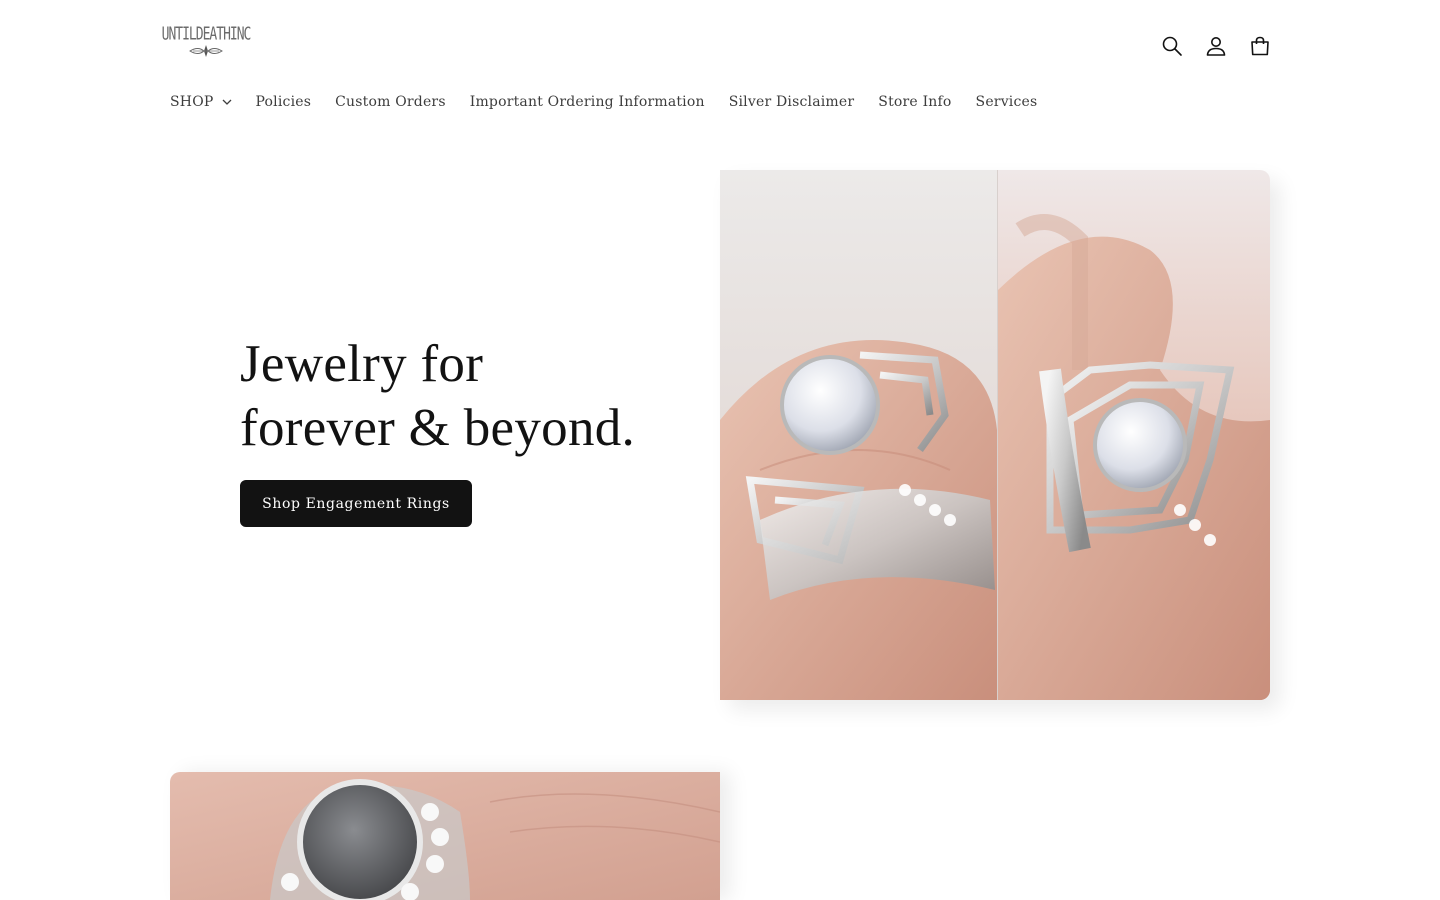  I want to click on nav-item-custom-orders: Custom Orders, so click(390, 102).